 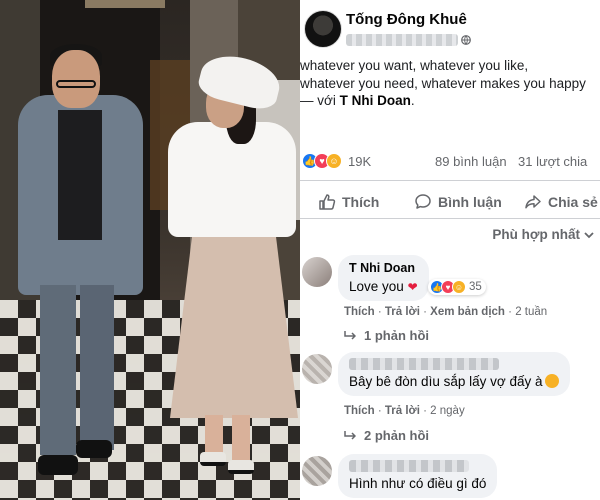 I want to click on share-icon, so click(x=533, y=202).